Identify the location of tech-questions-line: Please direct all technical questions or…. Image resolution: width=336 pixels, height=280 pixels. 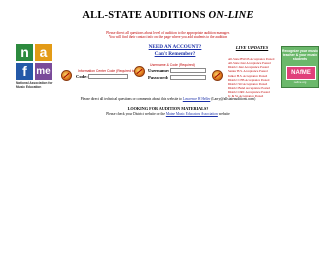
(168, 99).